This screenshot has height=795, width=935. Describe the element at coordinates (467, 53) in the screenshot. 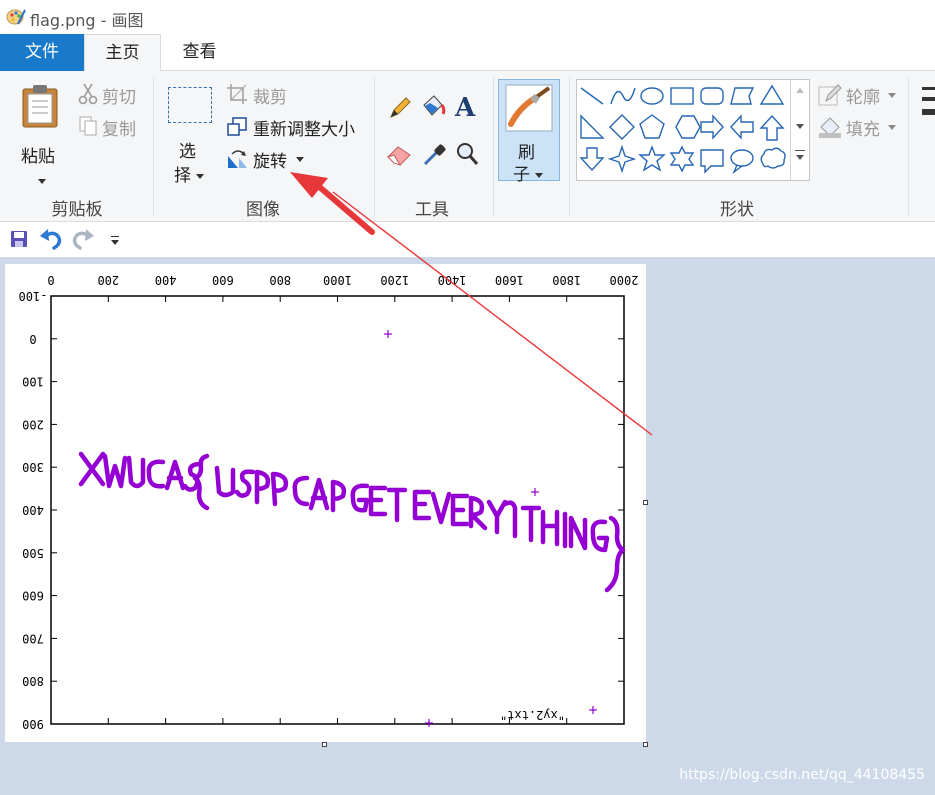

I see `ribbon-tabs: 文件 主页 查看` at that location.